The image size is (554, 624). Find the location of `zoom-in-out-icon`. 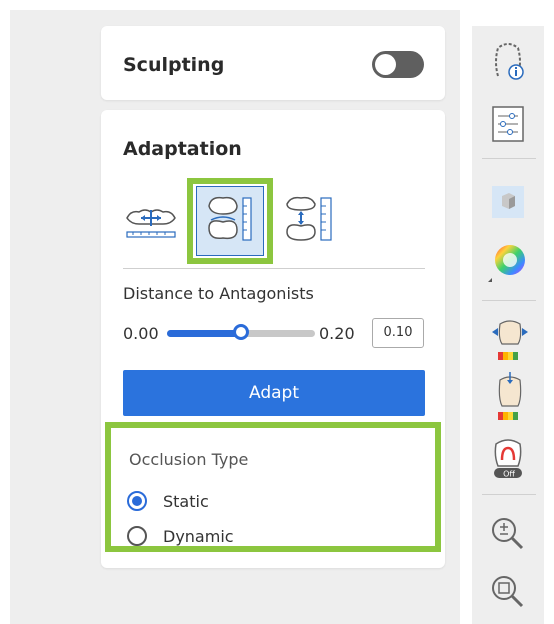

zoom-in-out-icon is located at coordinates (508, 534).